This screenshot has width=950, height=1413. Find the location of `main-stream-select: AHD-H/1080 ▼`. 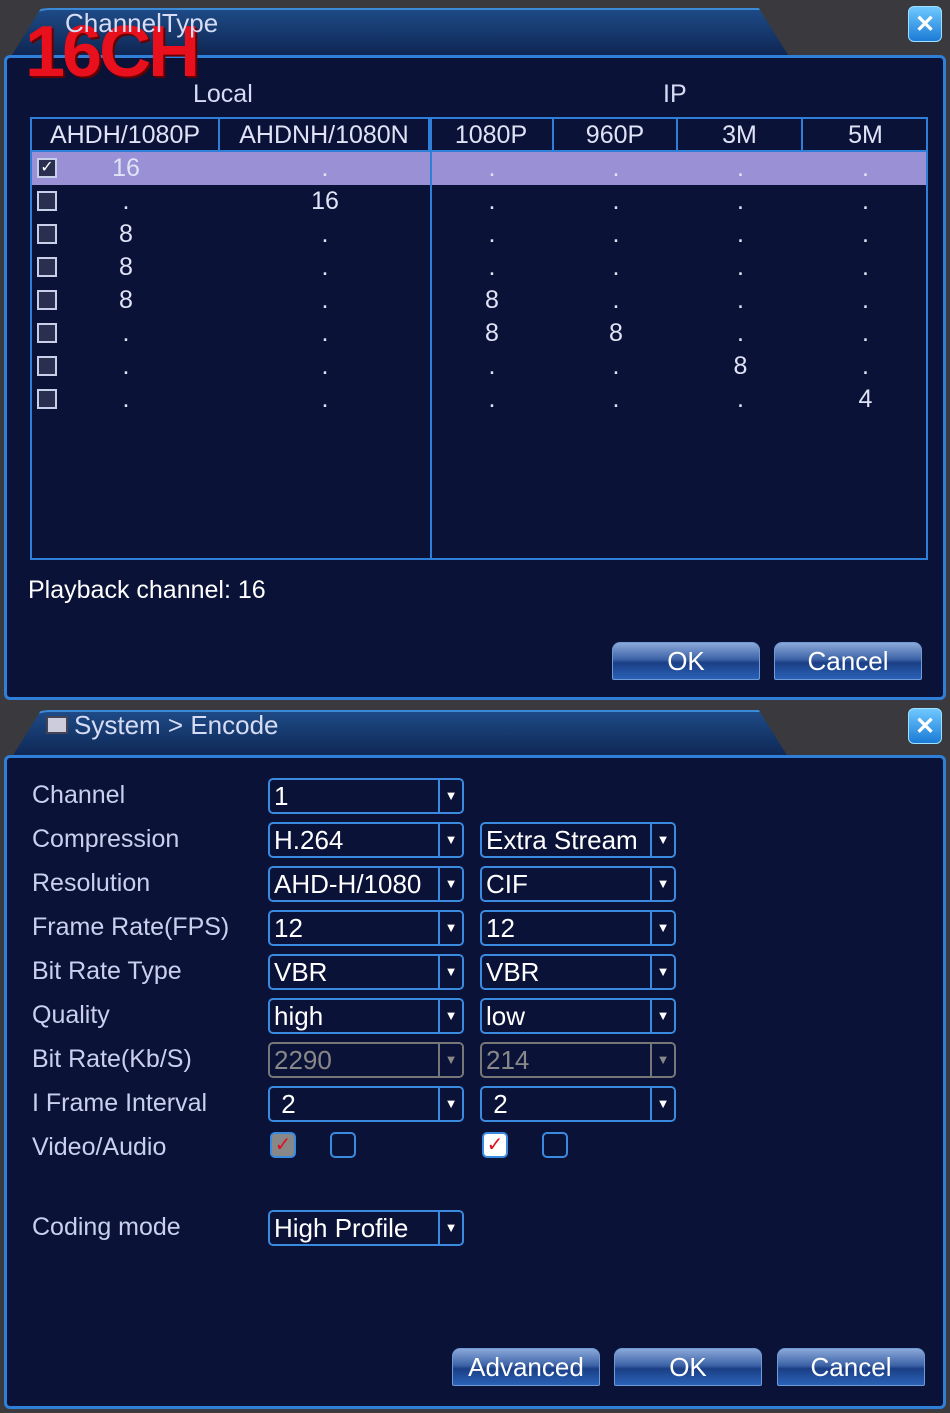

main-stream-select: AHD-H/1080 ▼ is located at coordinates (366, 884).